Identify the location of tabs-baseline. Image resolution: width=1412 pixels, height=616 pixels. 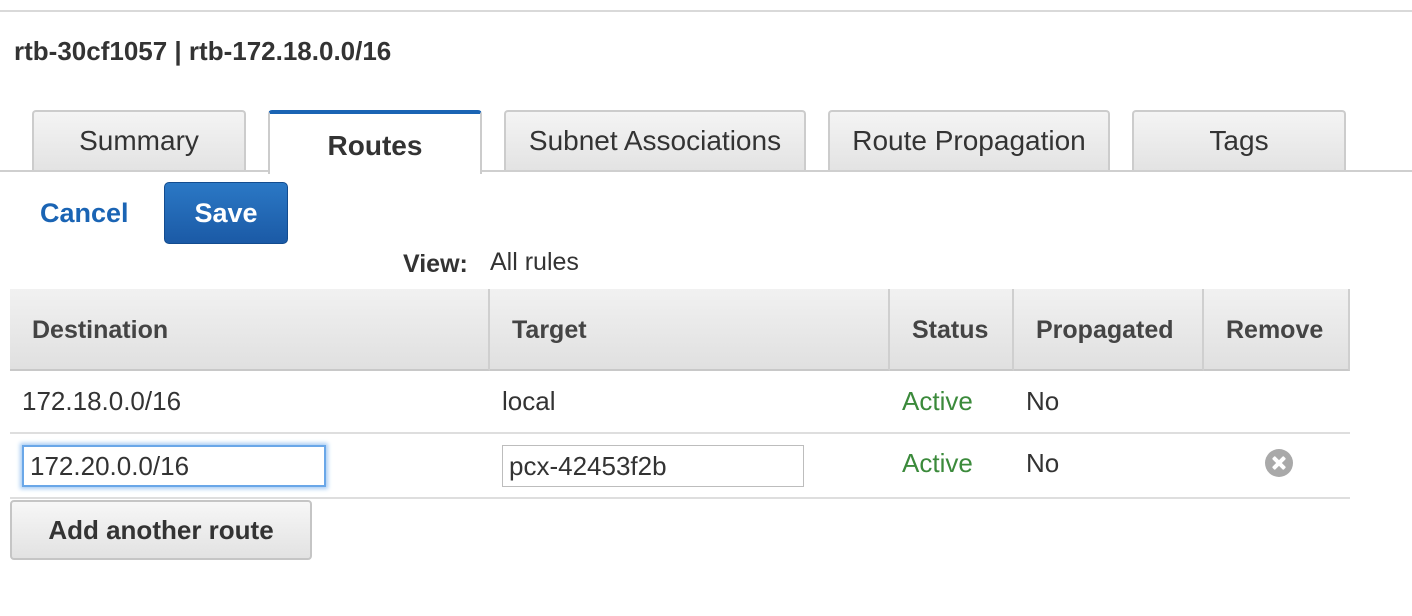
(706, 171).